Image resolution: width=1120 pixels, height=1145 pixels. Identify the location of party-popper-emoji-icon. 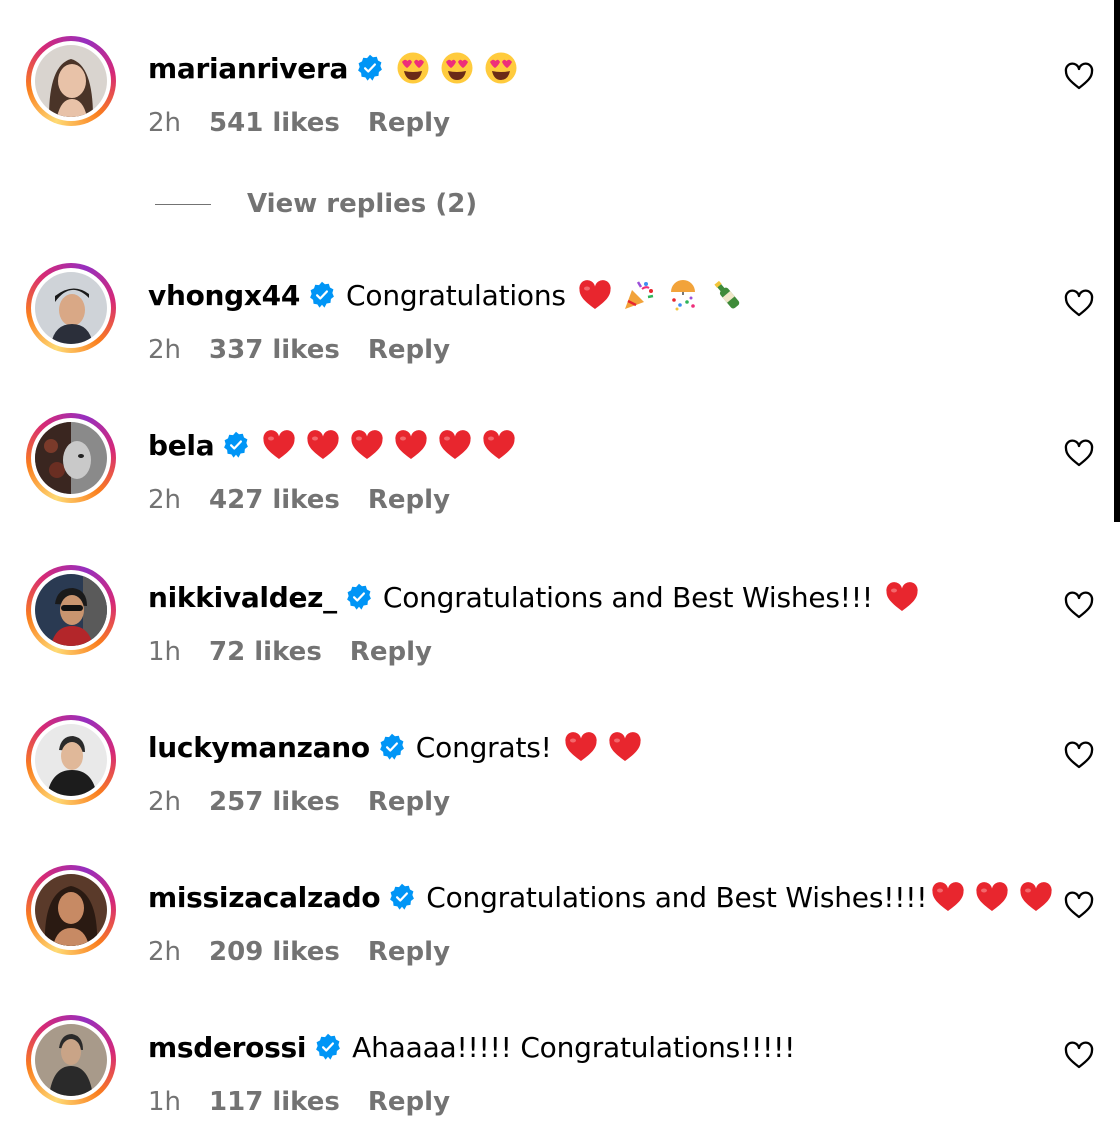
(639, 295).